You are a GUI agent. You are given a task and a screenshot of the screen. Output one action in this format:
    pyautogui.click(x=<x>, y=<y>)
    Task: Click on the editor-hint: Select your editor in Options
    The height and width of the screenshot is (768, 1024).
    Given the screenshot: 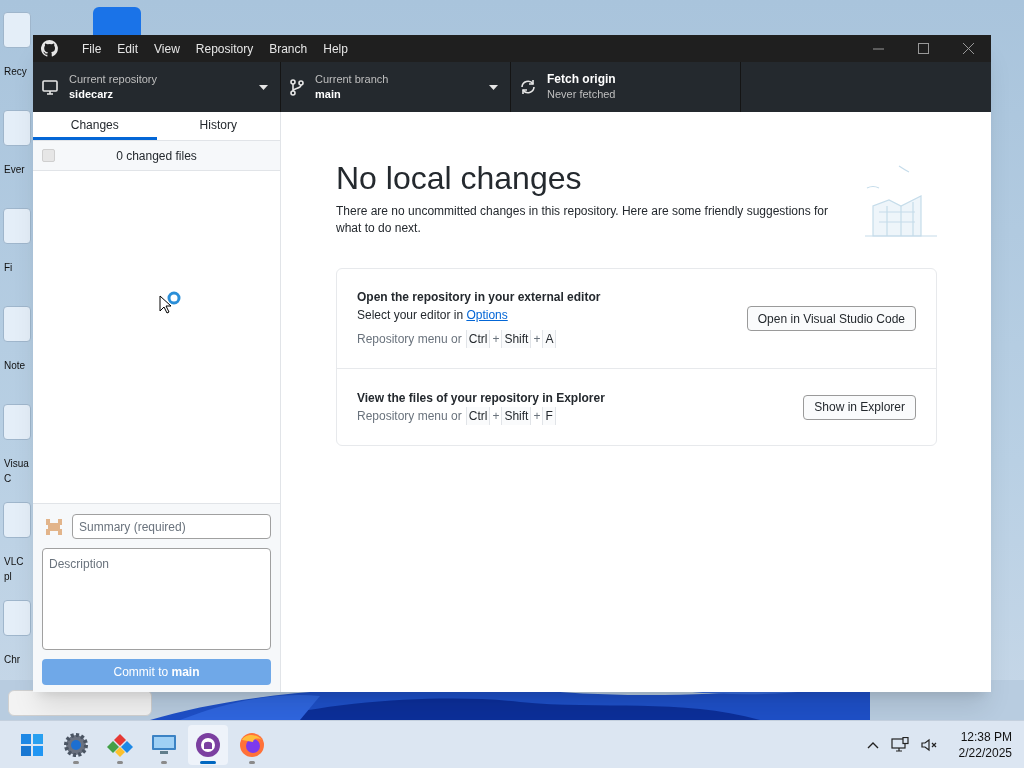 What is the action you would take?
    pyautogui.click(x=433, y=315)
    